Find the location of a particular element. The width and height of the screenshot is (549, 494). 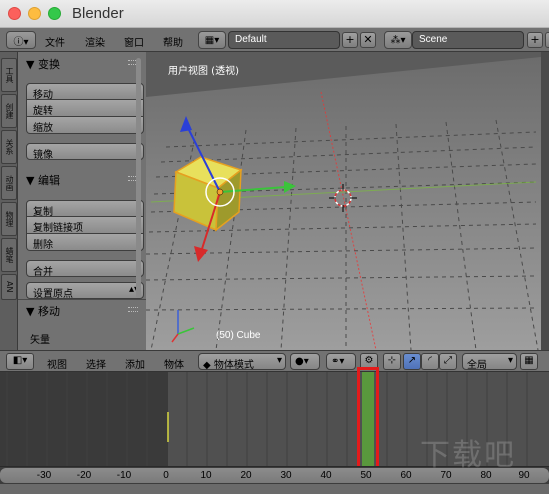

tab-tools: 工具 is located at coordinates (9, 75).